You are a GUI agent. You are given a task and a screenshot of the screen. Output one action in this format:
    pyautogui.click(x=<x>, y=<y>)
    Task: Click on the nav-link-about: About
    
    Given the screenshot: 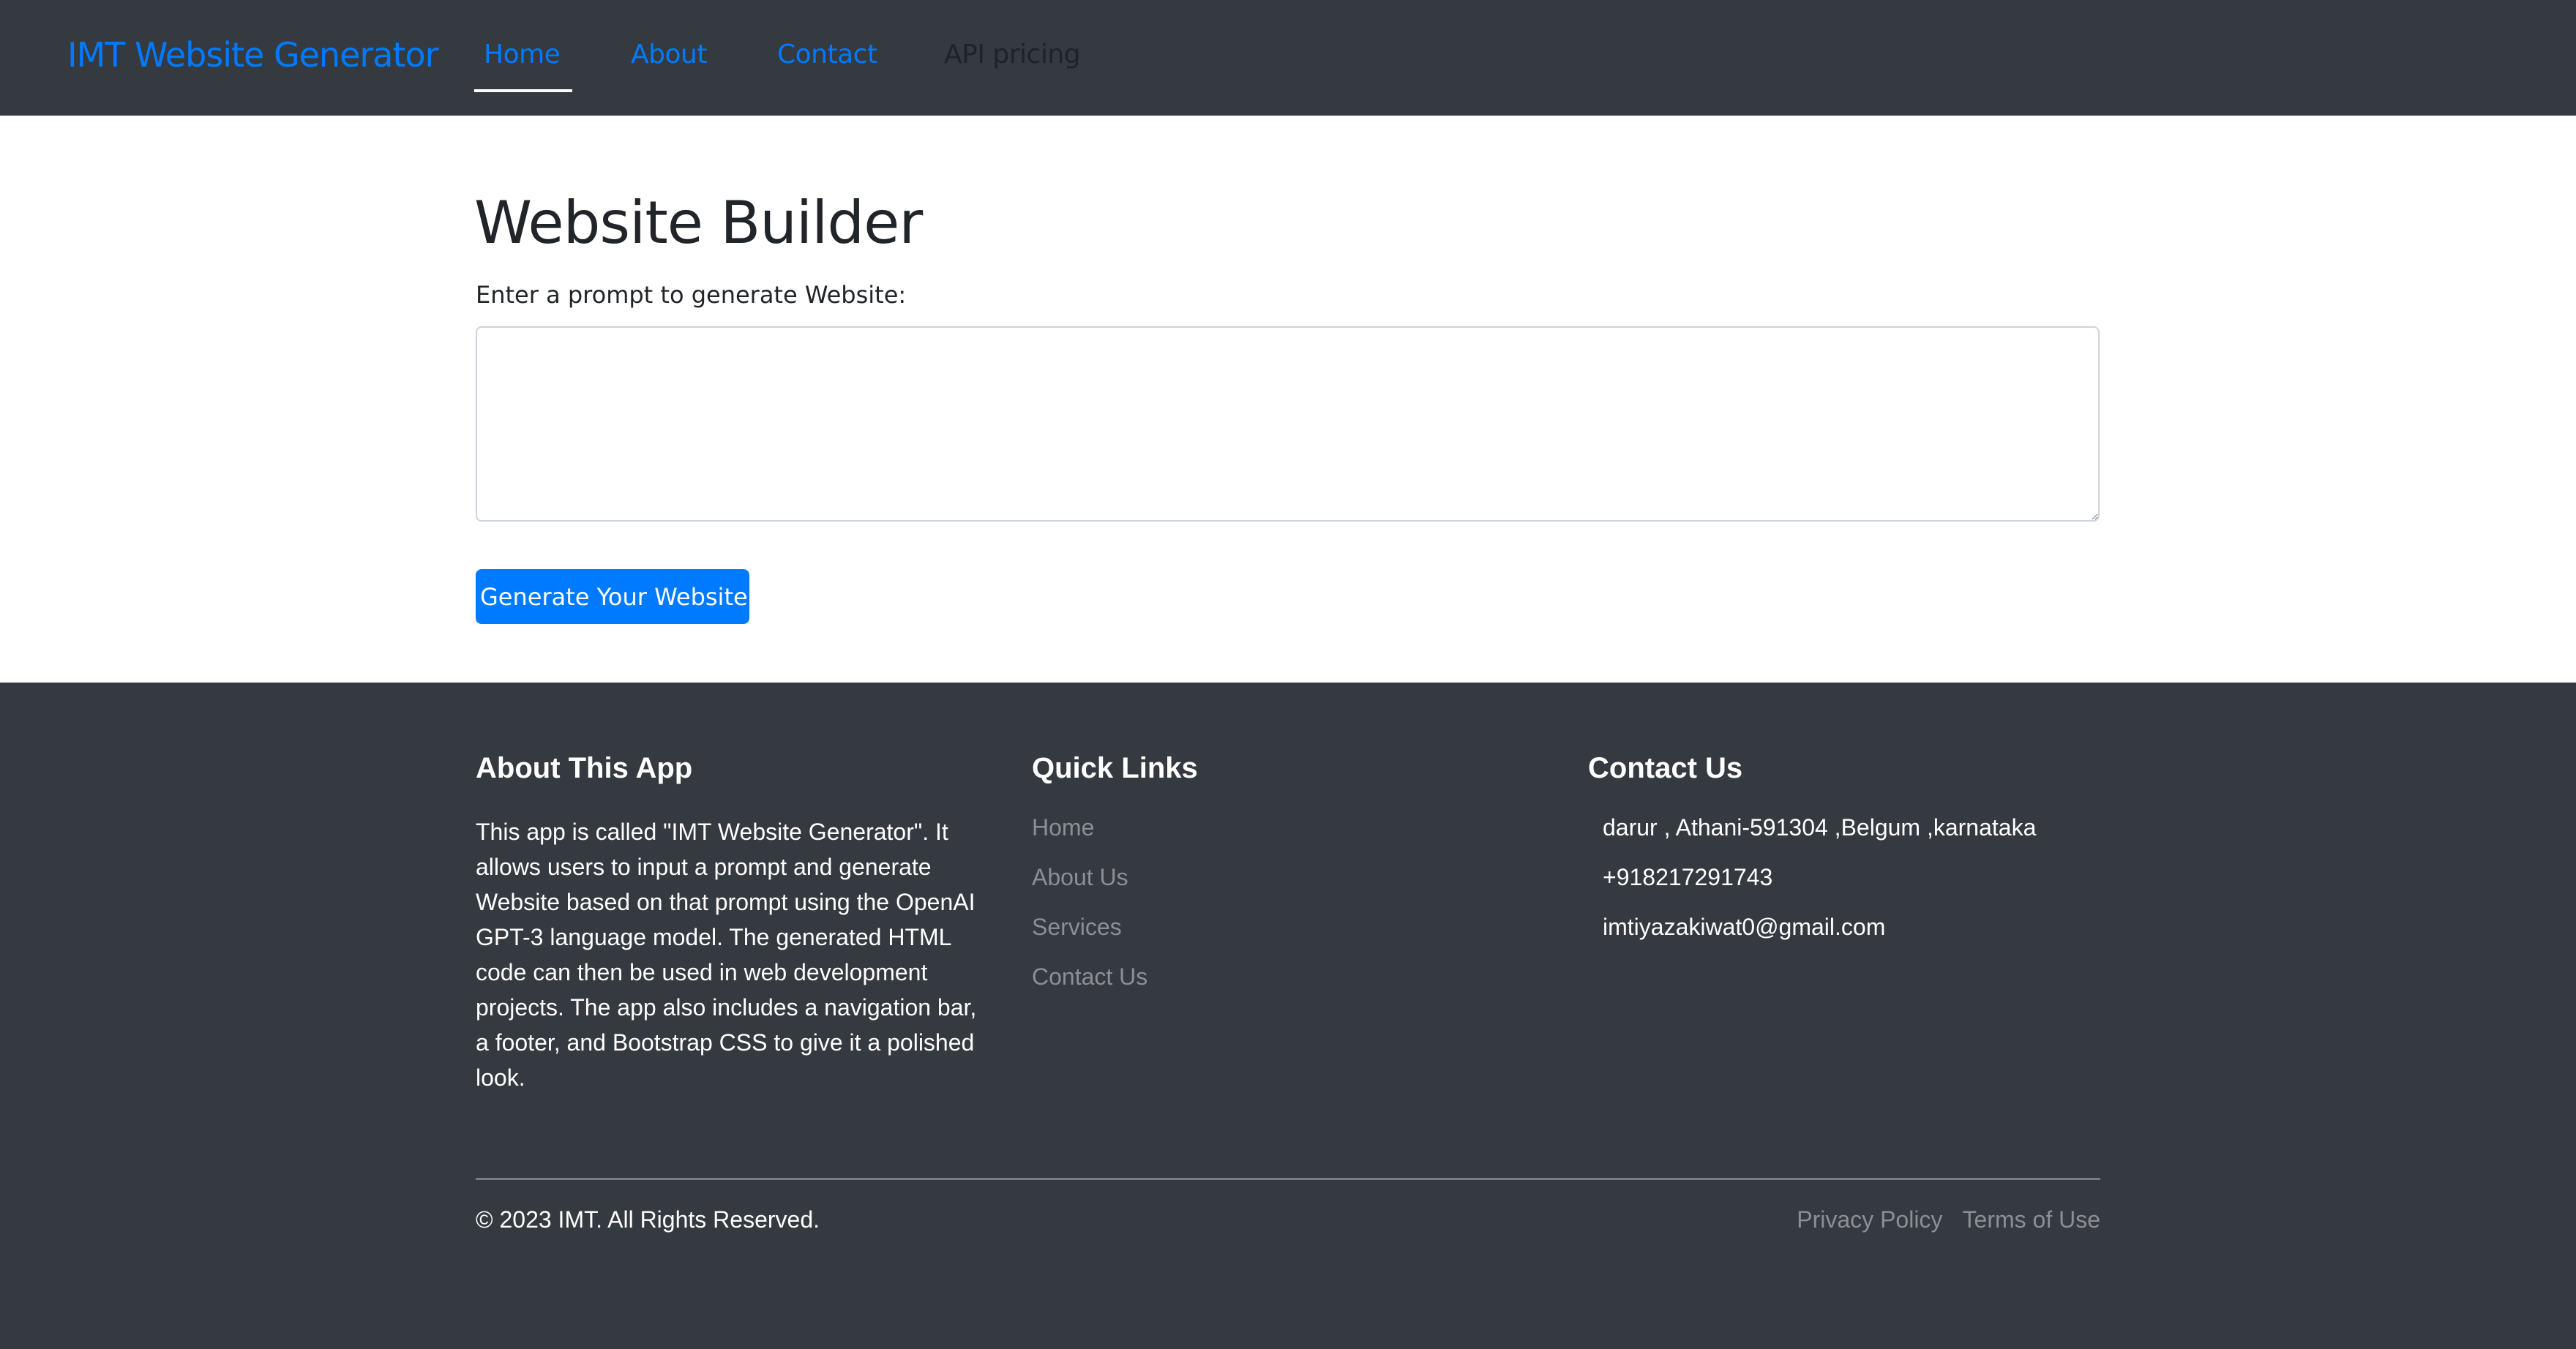 What is the action you would take?
    pyautogui.click(x=669, y=54)
    